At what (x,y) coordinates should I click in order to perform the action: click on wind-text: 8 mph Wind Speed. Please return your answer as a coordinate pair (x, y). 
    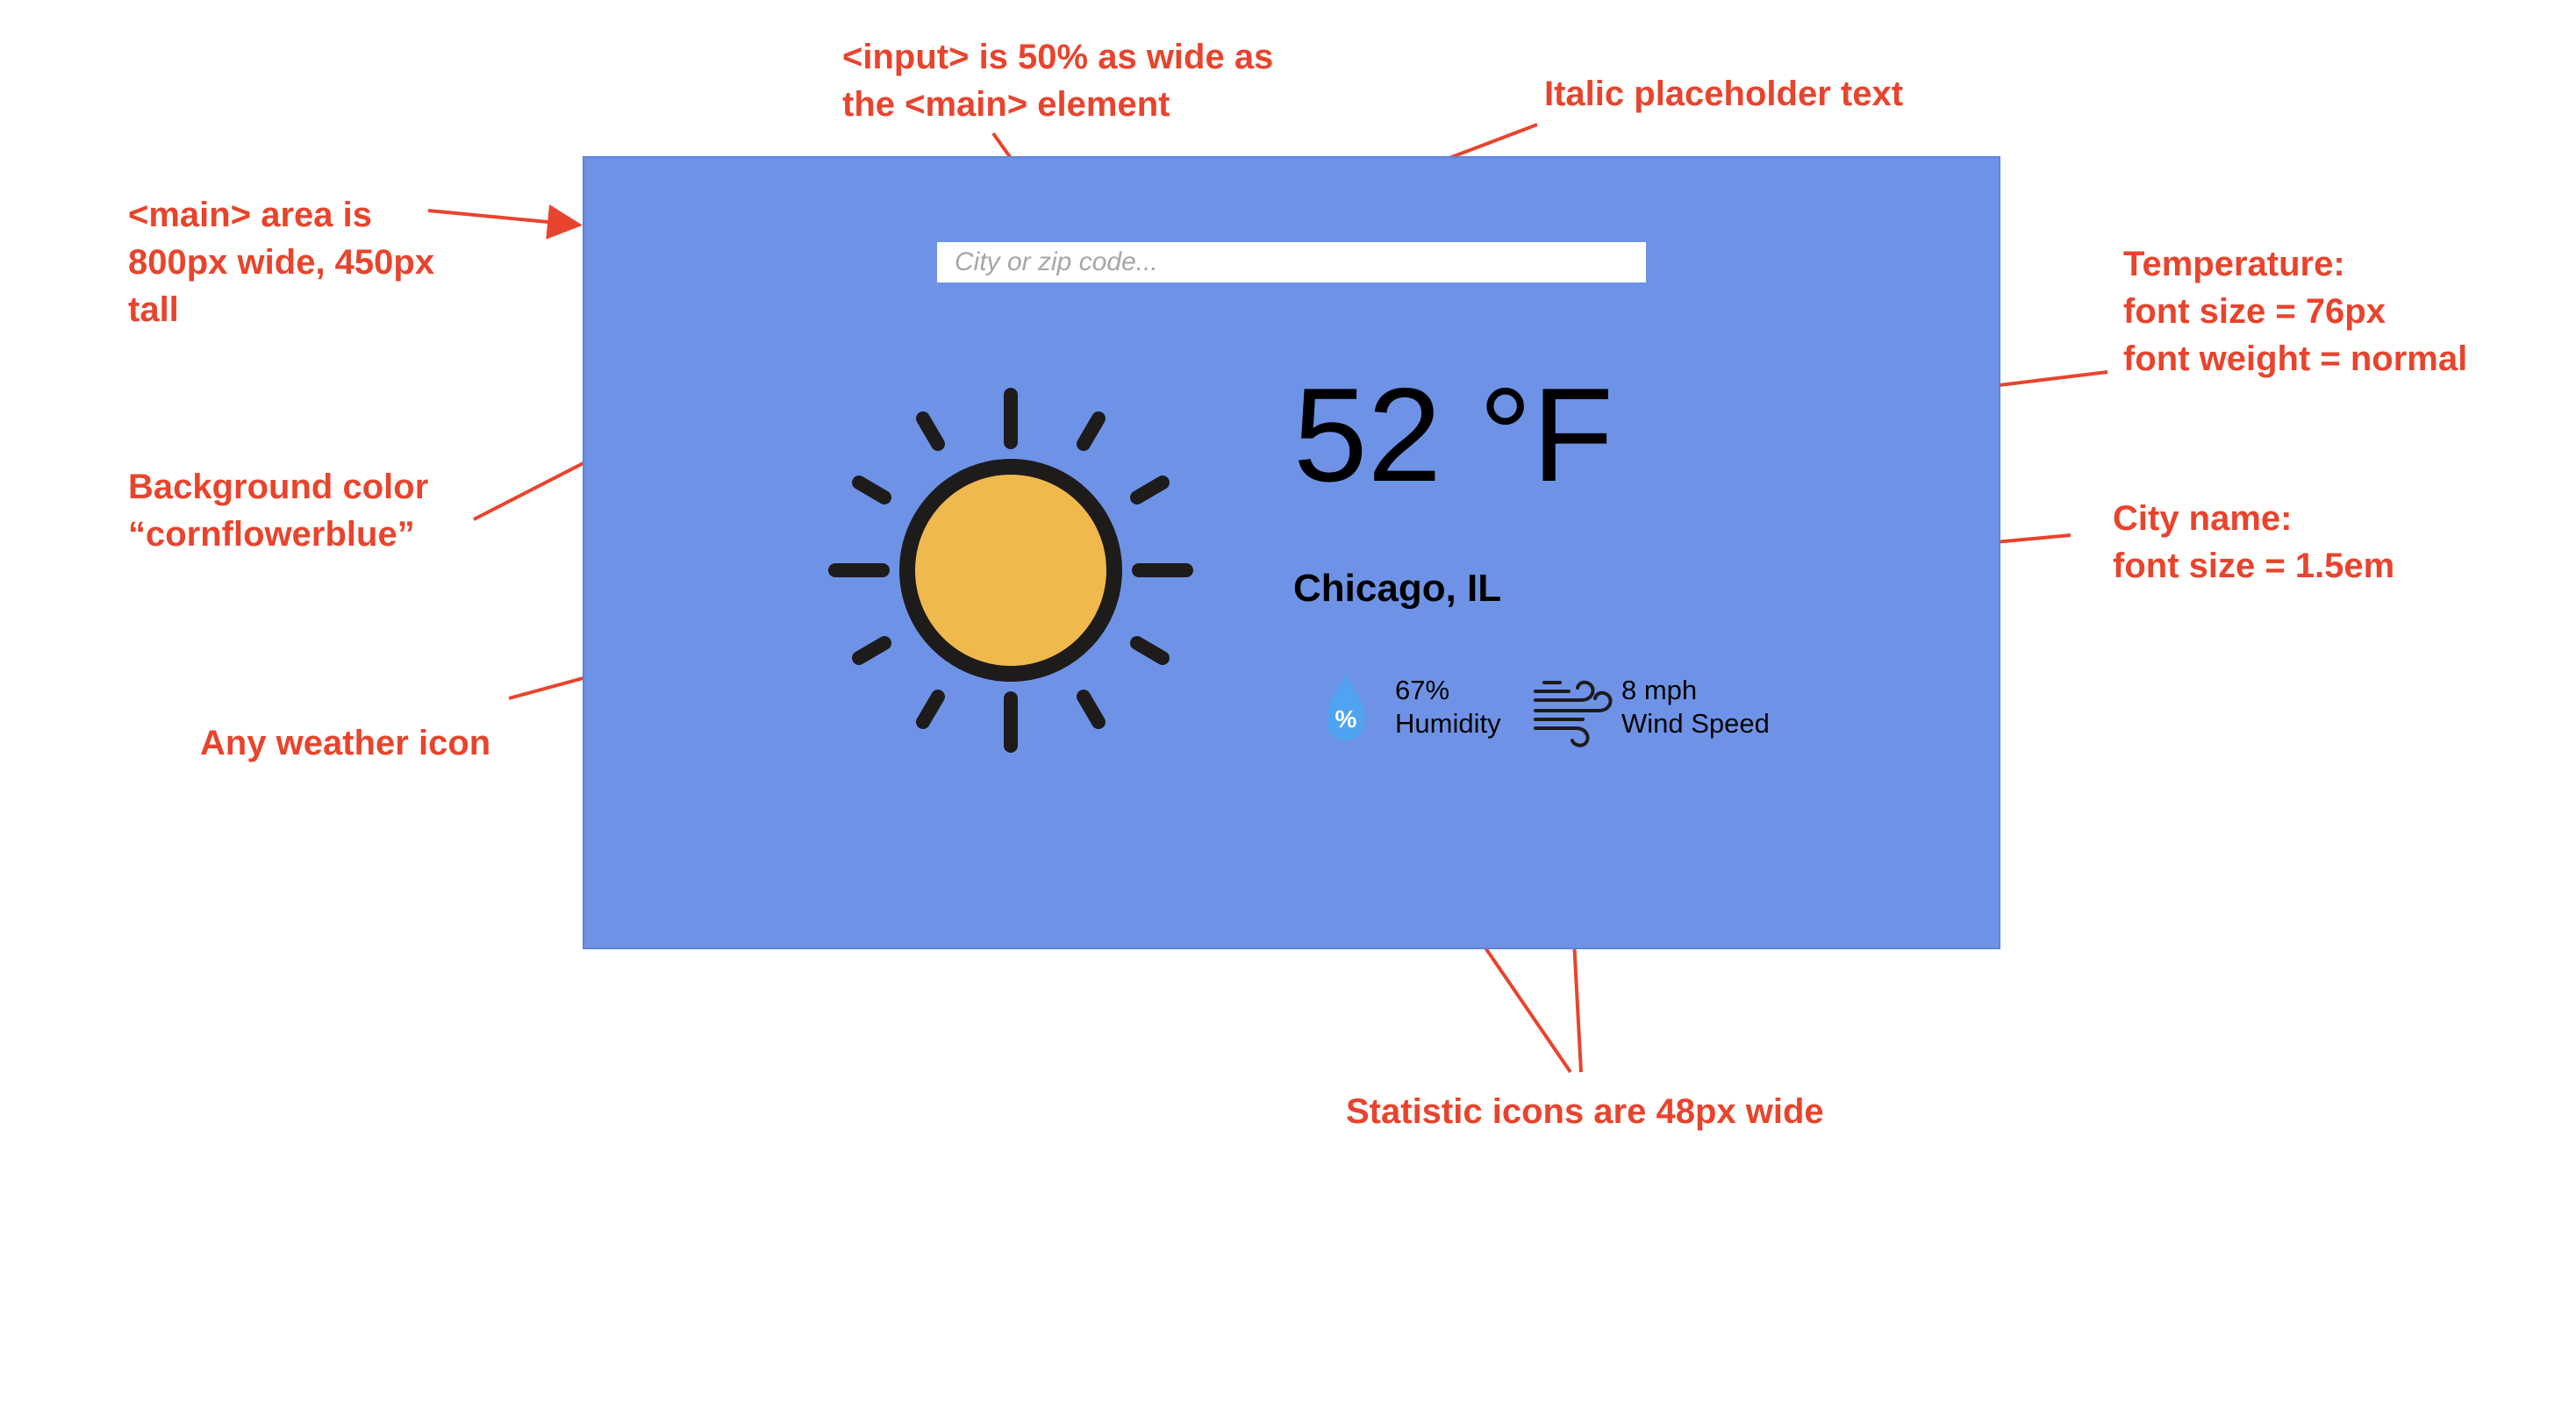
    Looking at the image, I should click on (1695, 707).